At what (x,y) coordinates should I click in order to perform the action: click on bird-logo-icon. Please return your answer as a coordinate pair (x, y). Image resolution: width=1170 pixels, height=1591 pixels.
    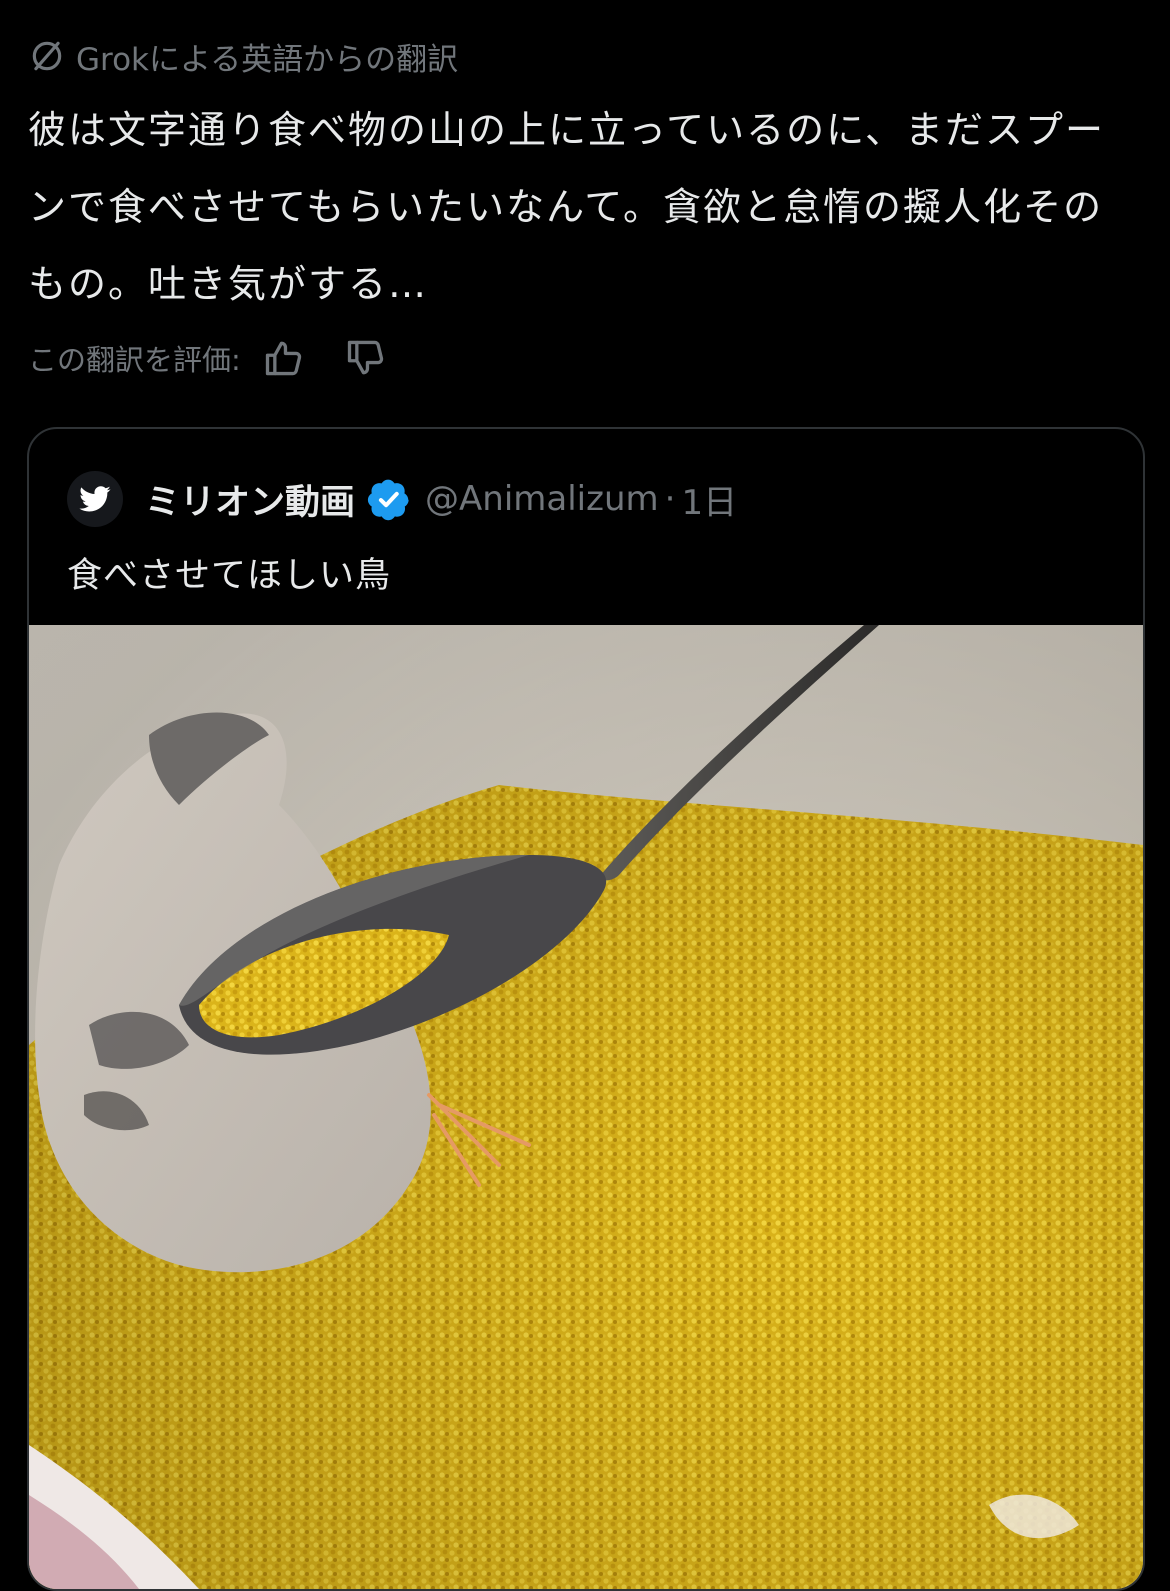
    Looking at the image, I should click on (95, 499).